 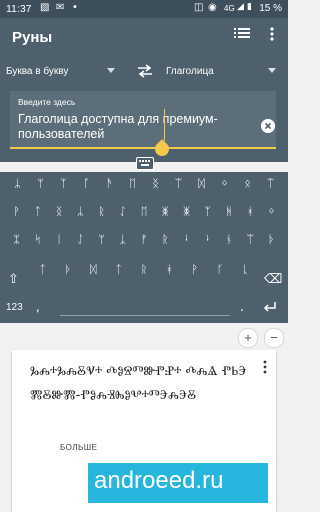 I want to click on photo-notification-icon: ▧, so click(x=45, y=7).